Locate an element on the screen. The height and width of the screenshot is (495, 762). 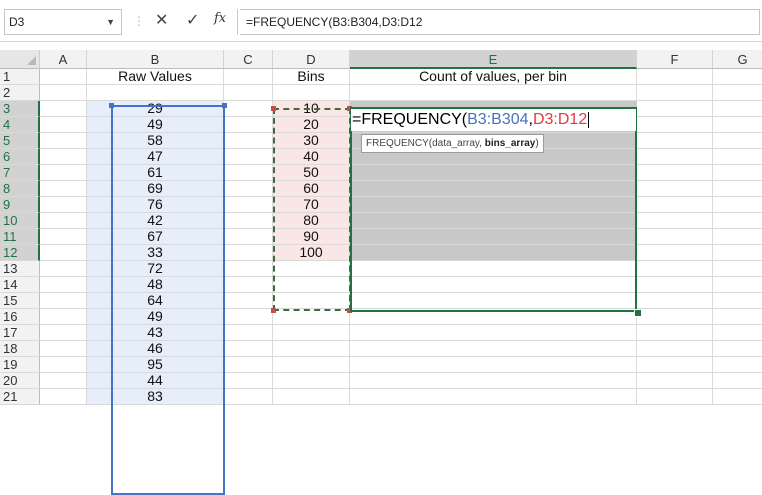
cell-b21: 83 is located at coordinates (155, 397).